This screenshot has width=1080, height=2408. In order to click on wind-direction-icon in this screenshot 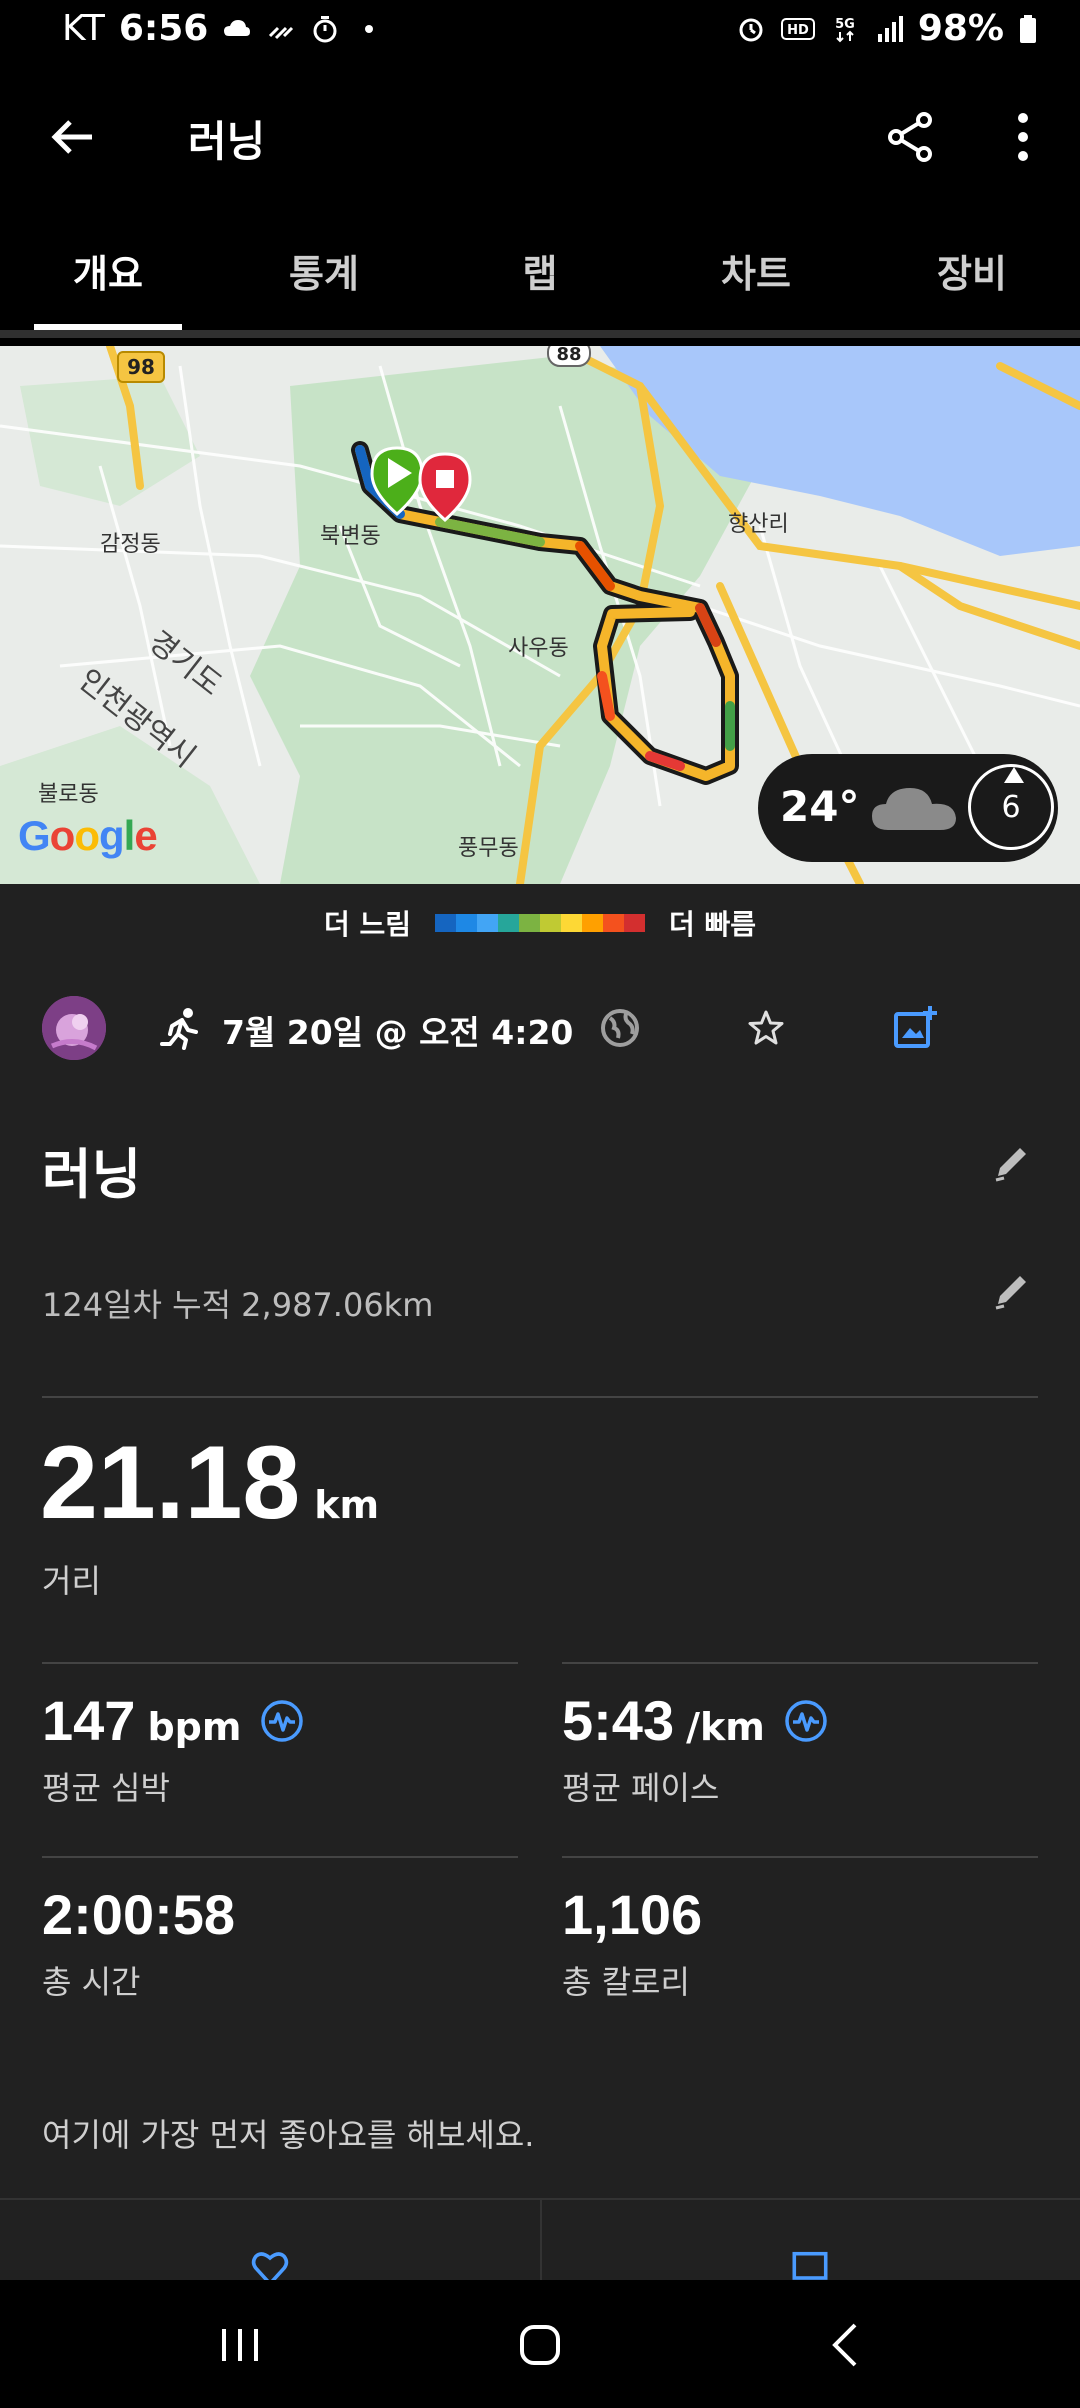, I will do `click(1014, 775)`.